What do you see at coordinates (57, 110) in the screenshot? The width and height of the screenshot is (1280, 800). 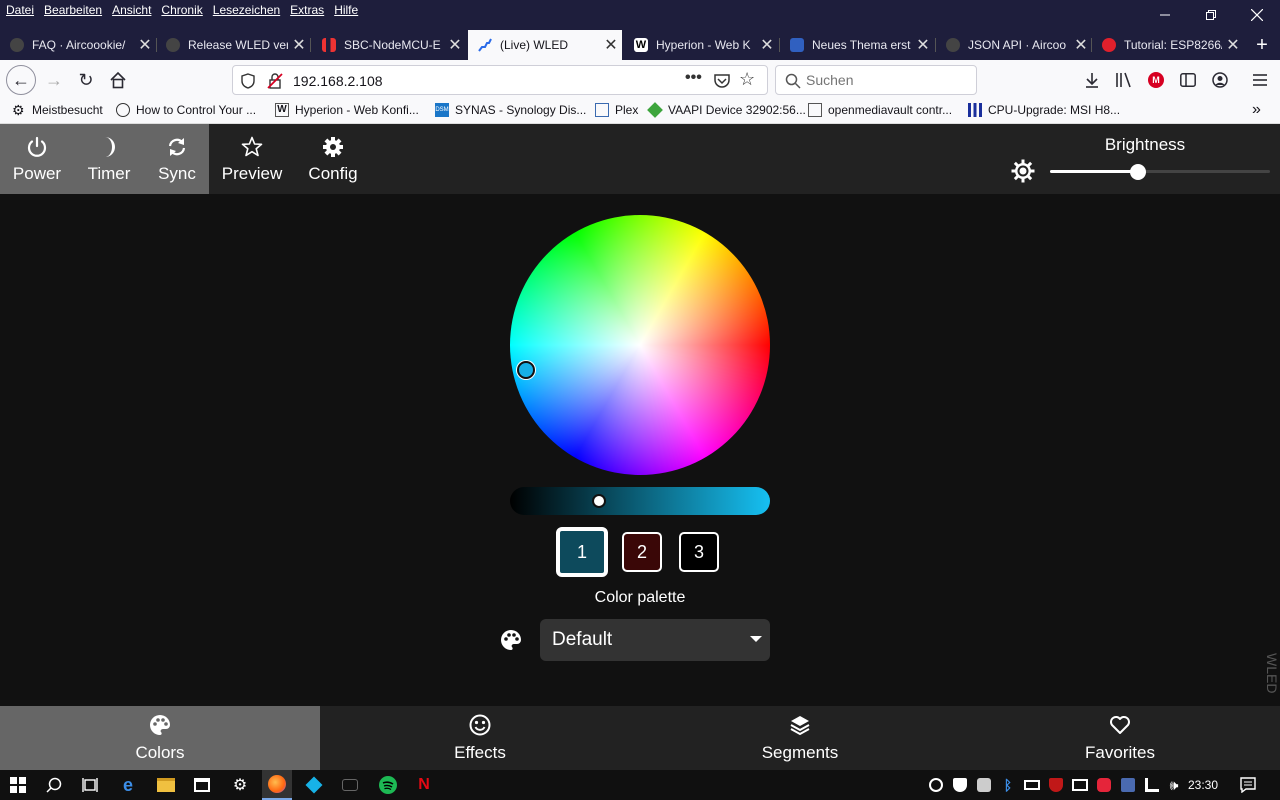 I see `bookmark-meistbesucht: ⚙ Meistbesucht` at bounding box center [57, 110].